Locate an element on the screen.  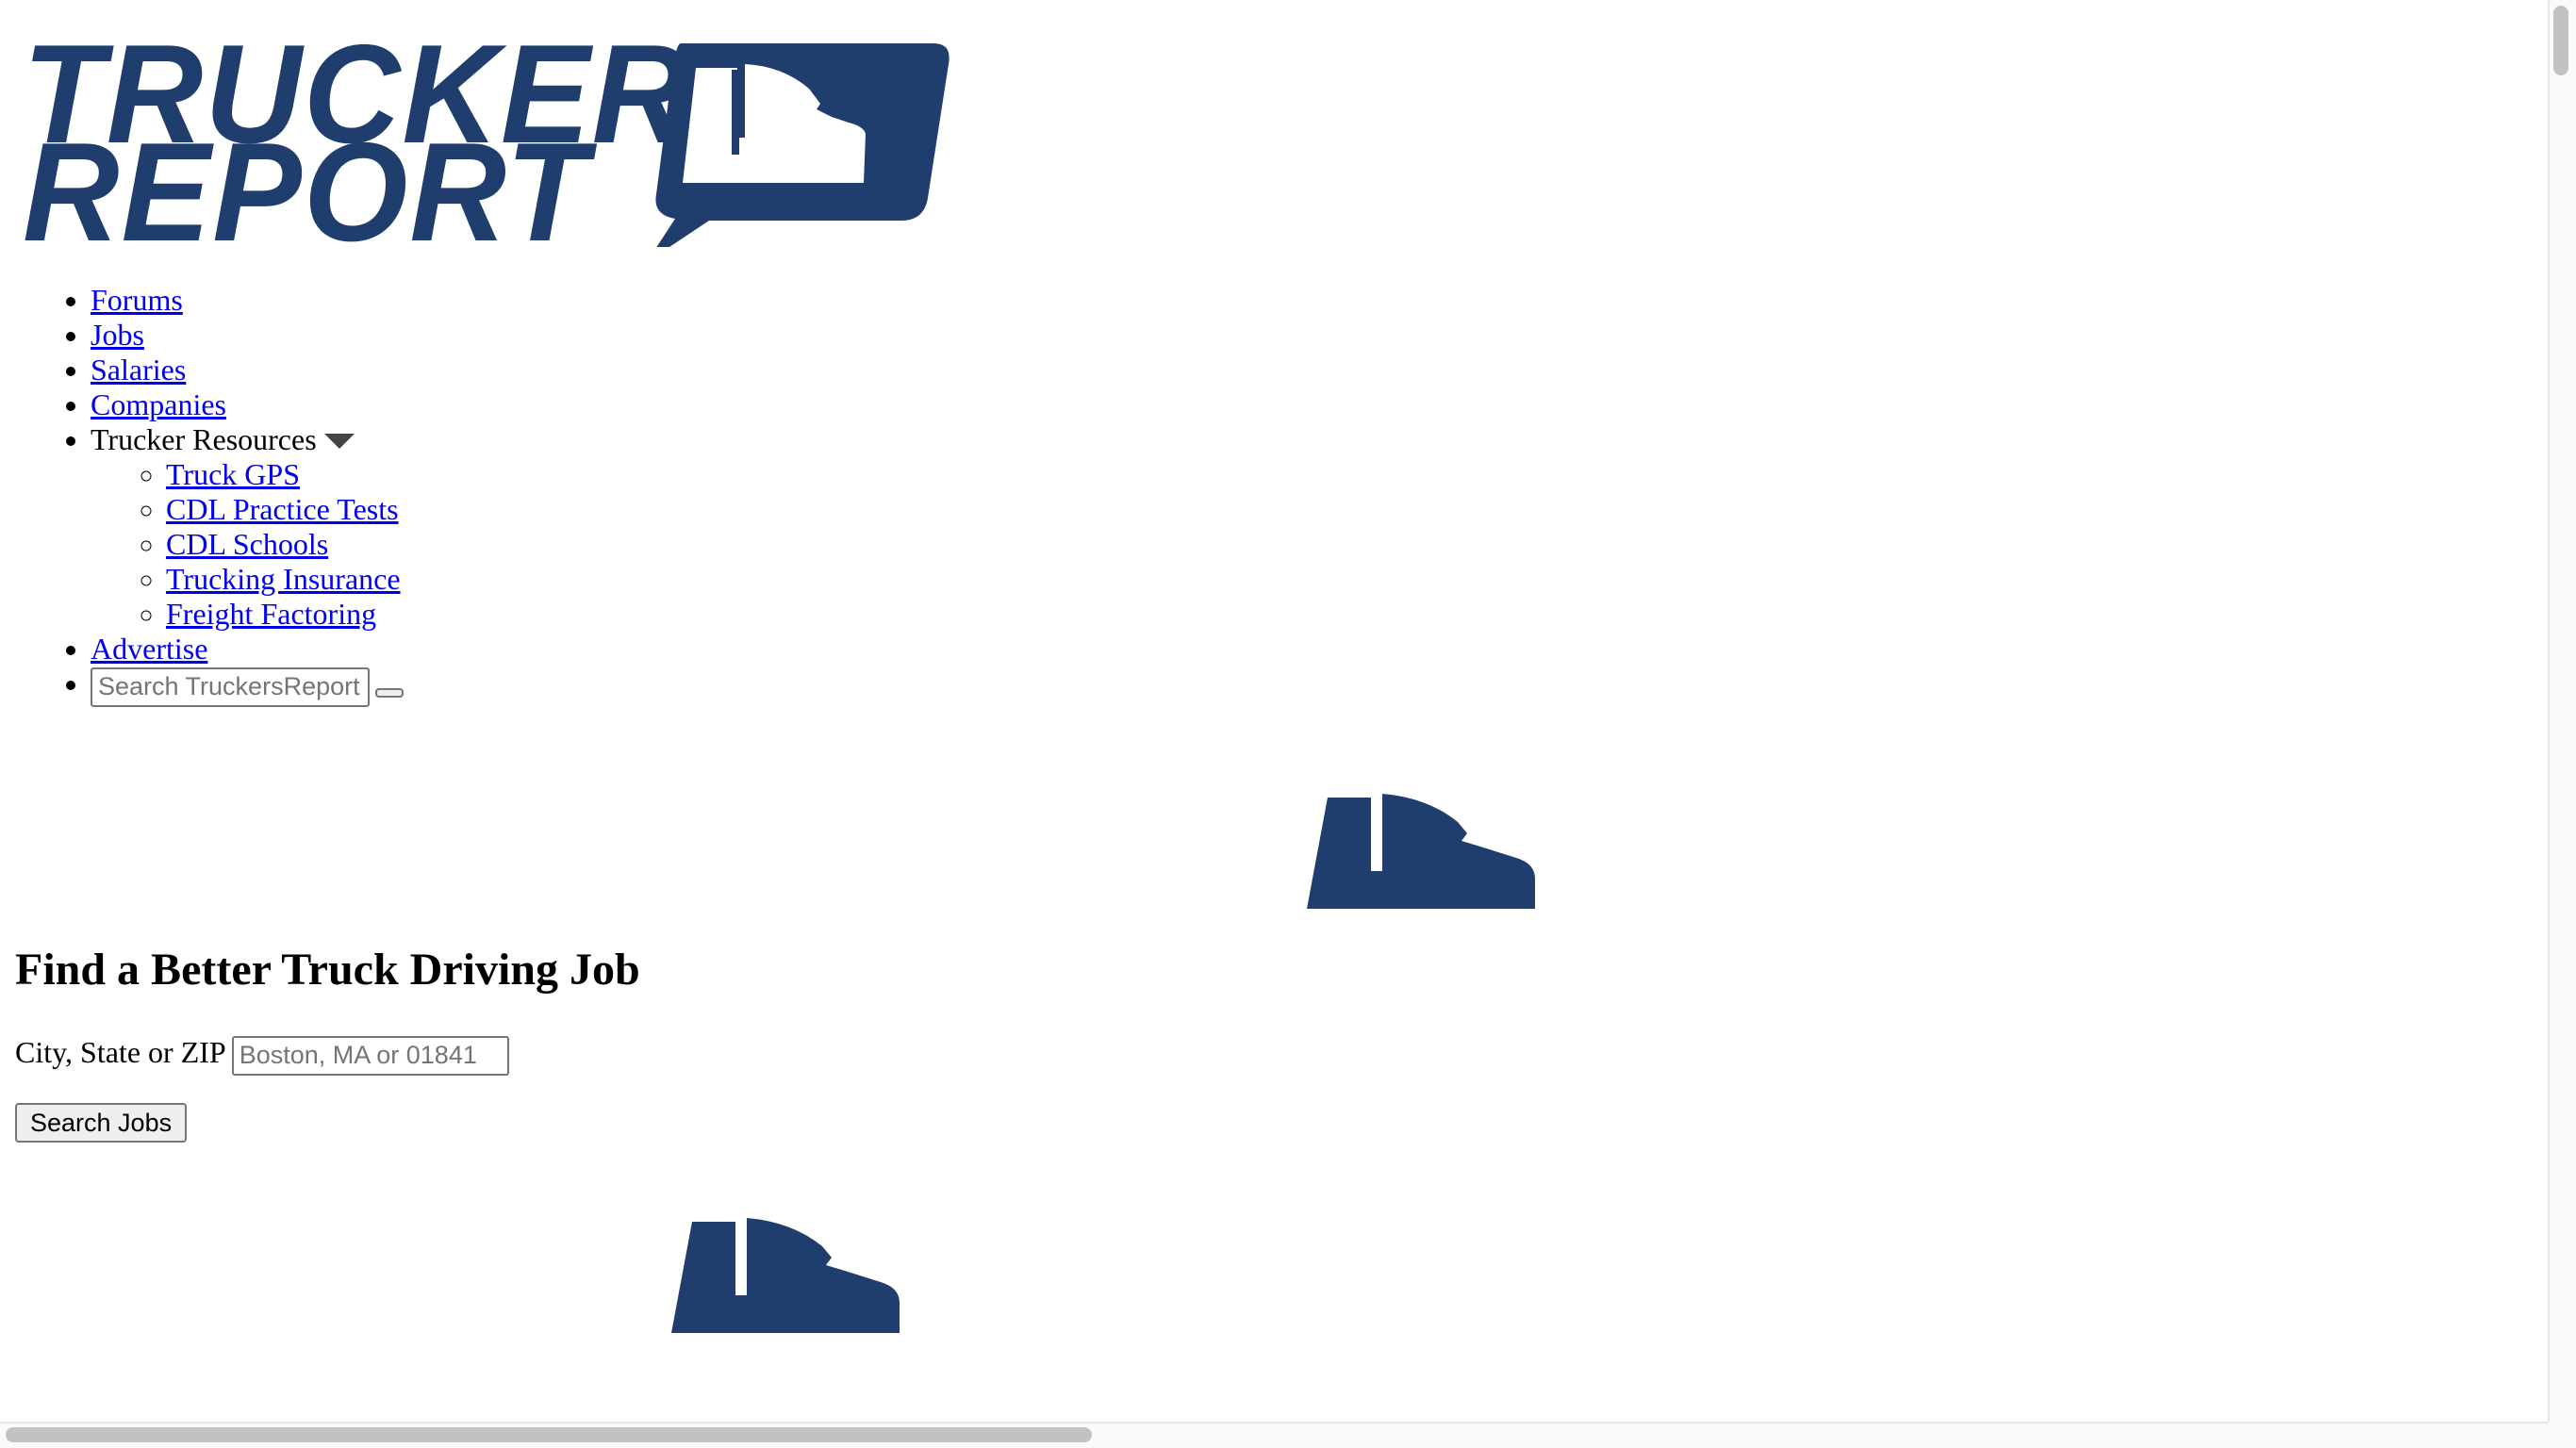
link-trucking-insurance: Trucking Insurance is located at coordinates (283, 579).